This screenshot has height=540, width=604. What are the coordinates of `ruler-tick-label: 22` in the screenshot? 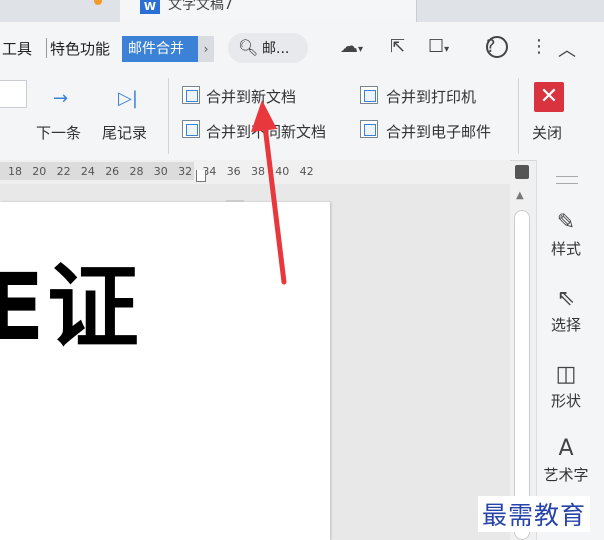 It's located at (63, 171).